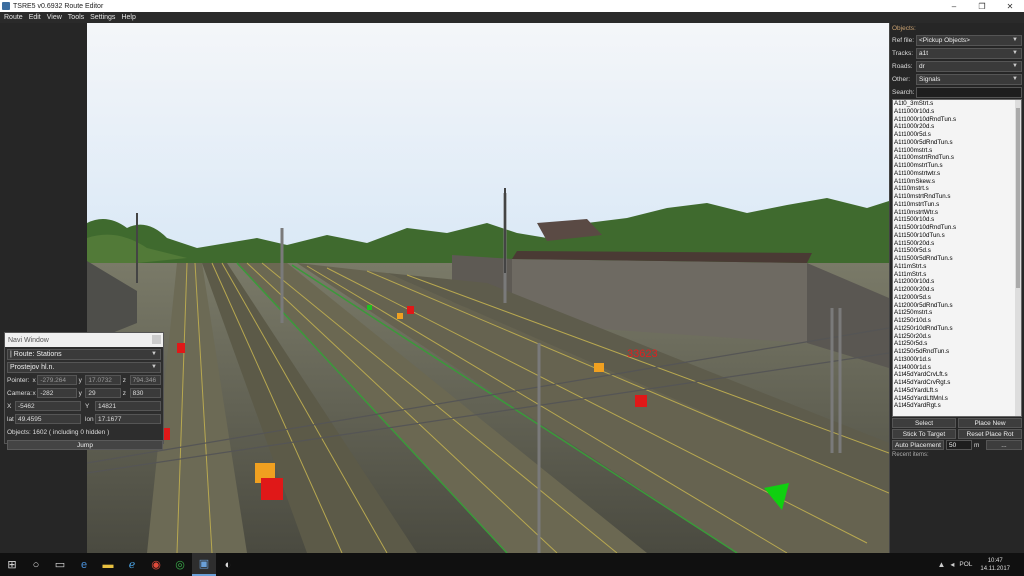 The width and height of the screenshot is (1024, 576). Describe the element at coordinates (969, 92) in the screenshot. I see `search-input` at that location.